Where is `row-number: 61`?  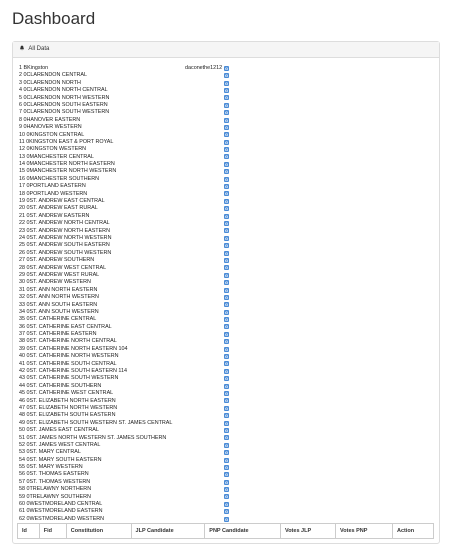 row-number: 61 is located at coordinates (22, 511).